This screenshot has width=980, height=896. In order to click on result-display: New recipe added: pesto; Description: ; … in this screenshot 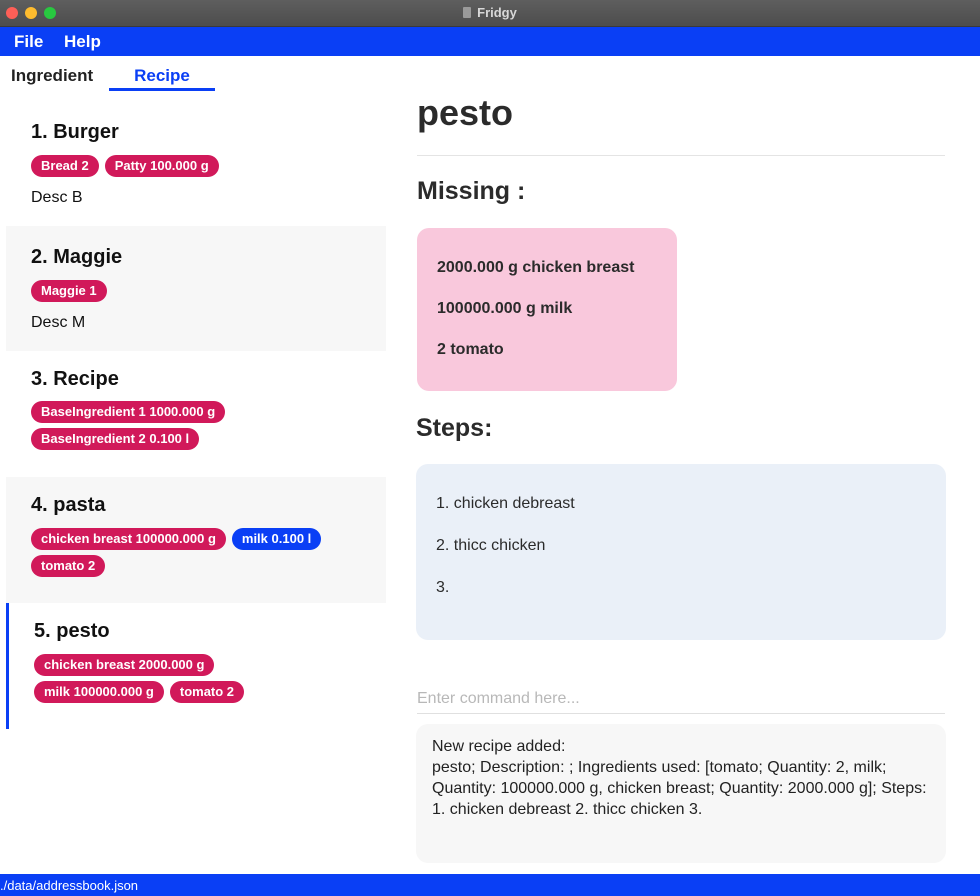, I will do `click(681, 793)`.